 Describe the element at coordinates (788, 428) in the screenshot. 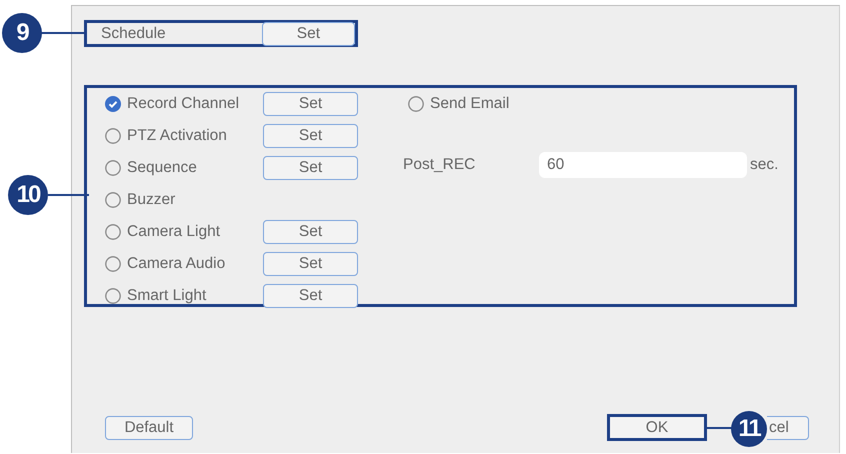

I see `cancel-button: cel` at that location.